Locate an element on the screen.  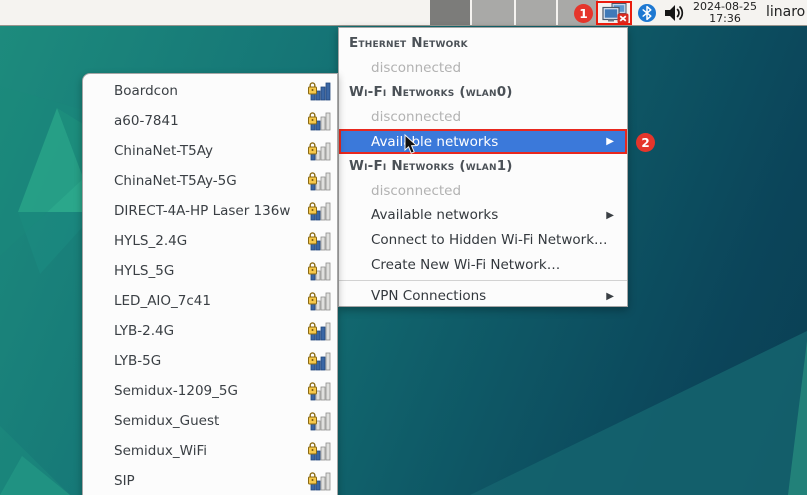
bluetooth-icon is located at coordinates (647, 13).